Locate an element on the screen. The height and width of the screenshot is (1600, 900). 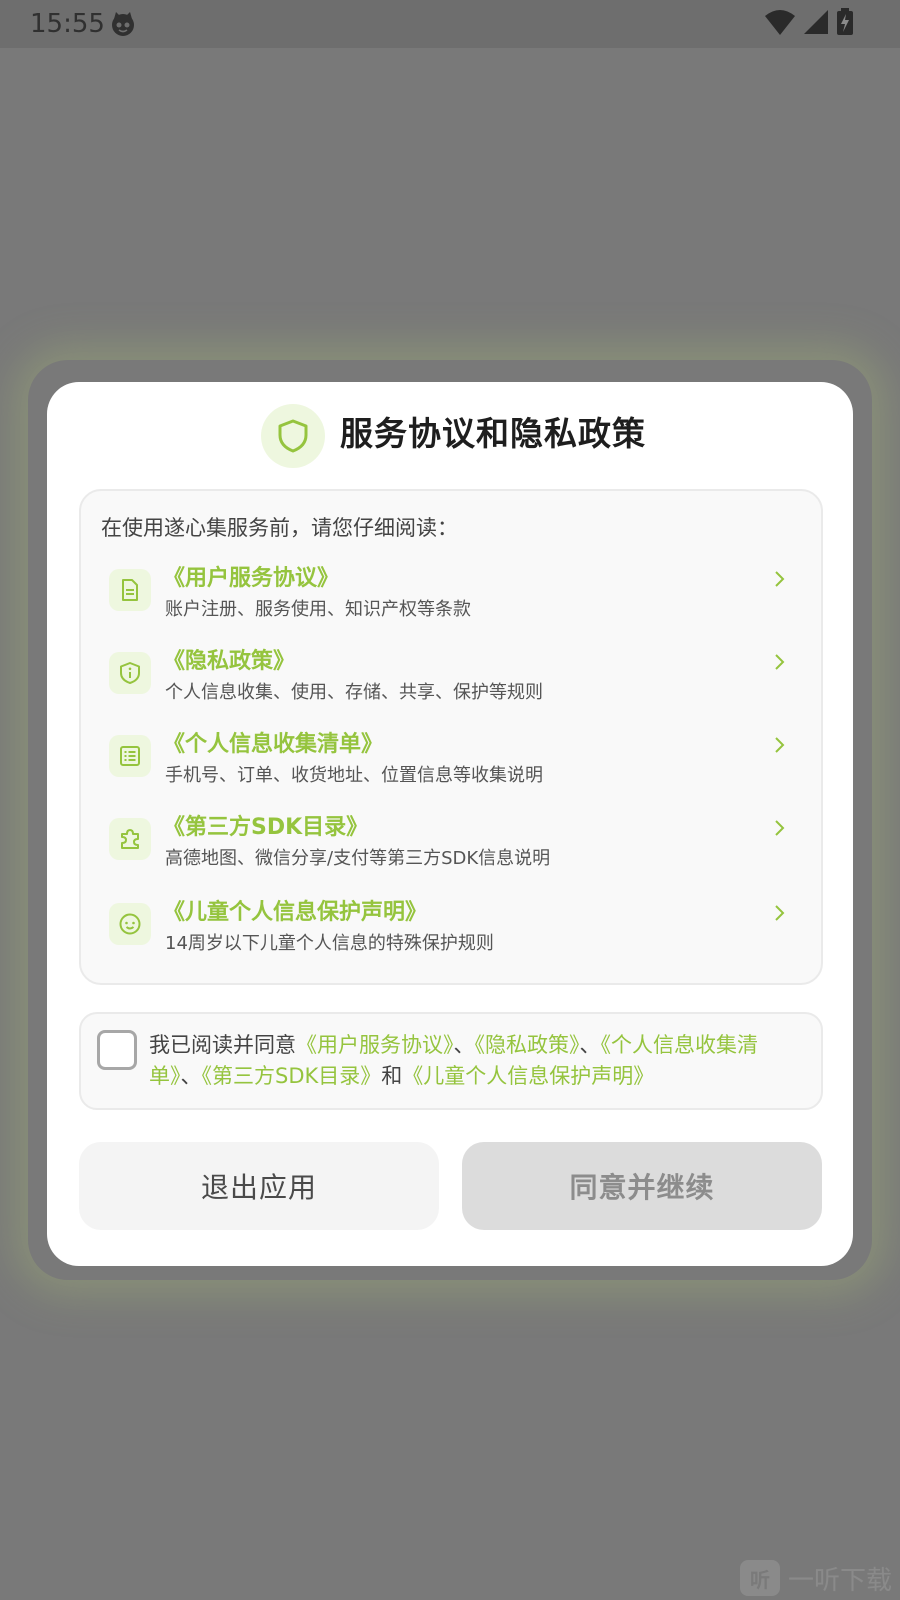
doc-item-info-collection-list: 《个人信息收集清单》 手机号、订单、收货地址、位置信息等收集说明 is located at coordinates (449, 766).